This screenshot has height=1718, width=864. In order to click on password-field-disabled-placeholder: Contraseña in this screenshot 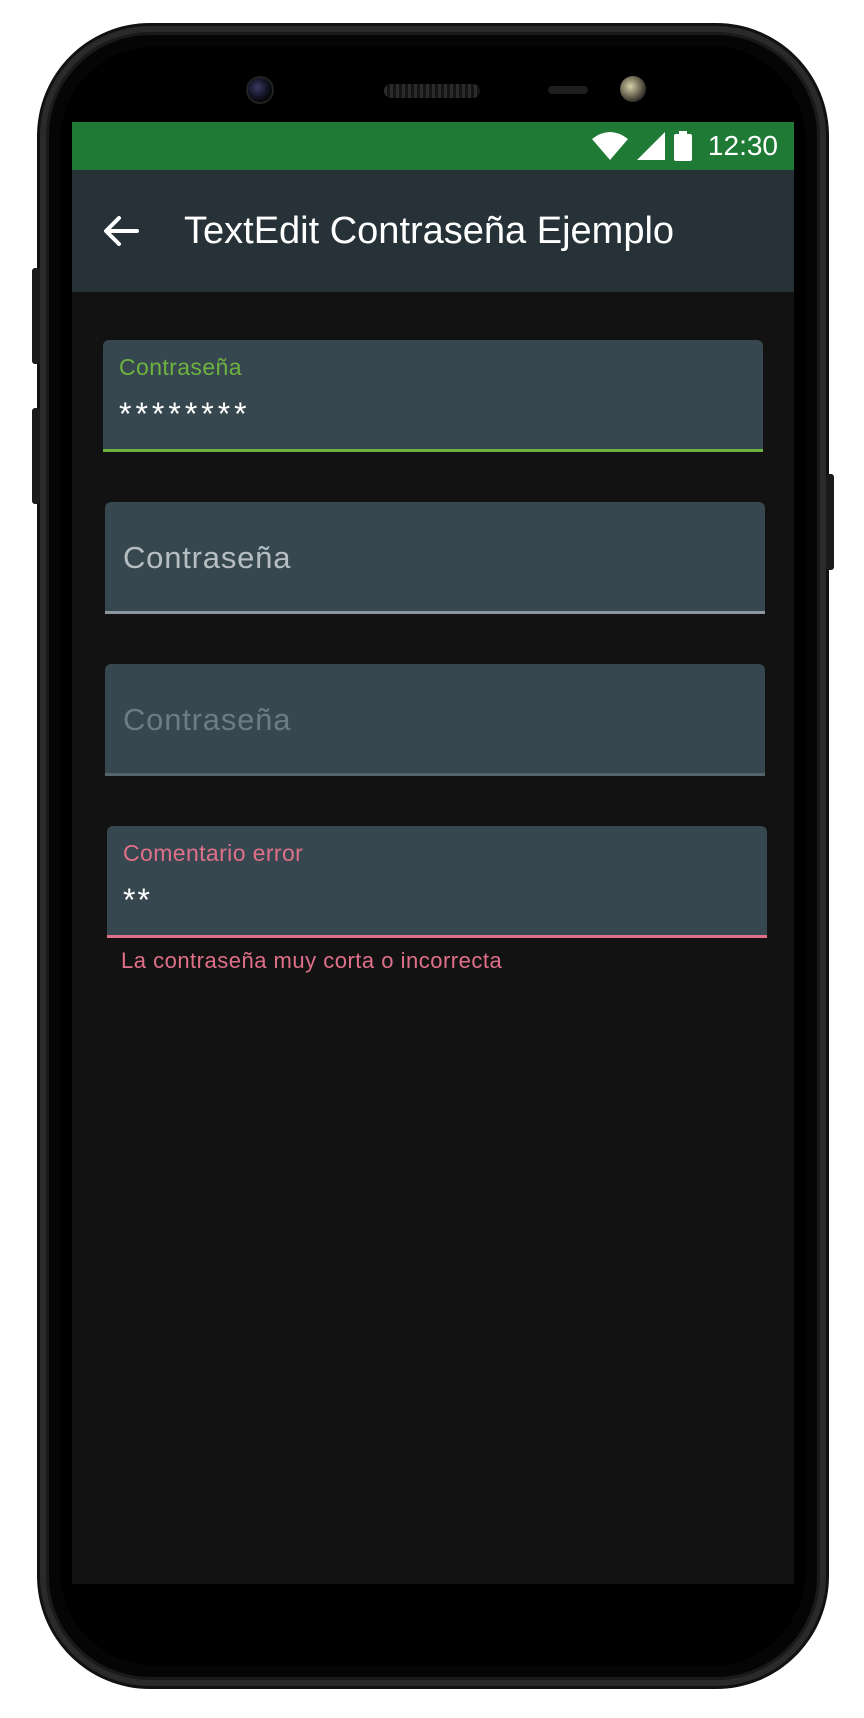, I will do `click(207, 719)`.